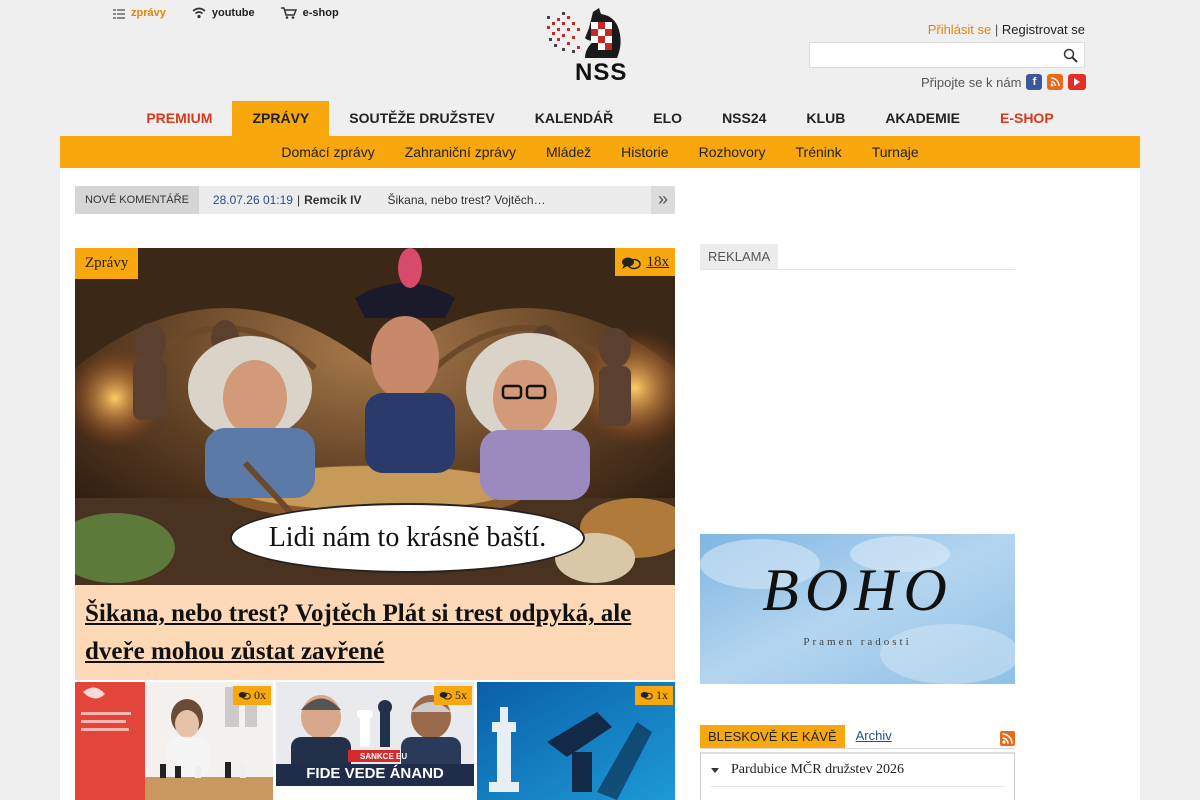 The image size is (1200, 800). Describe the element at coordinates (663, 200) in the screenshot. I see `ticker-next-button: »` at that location.